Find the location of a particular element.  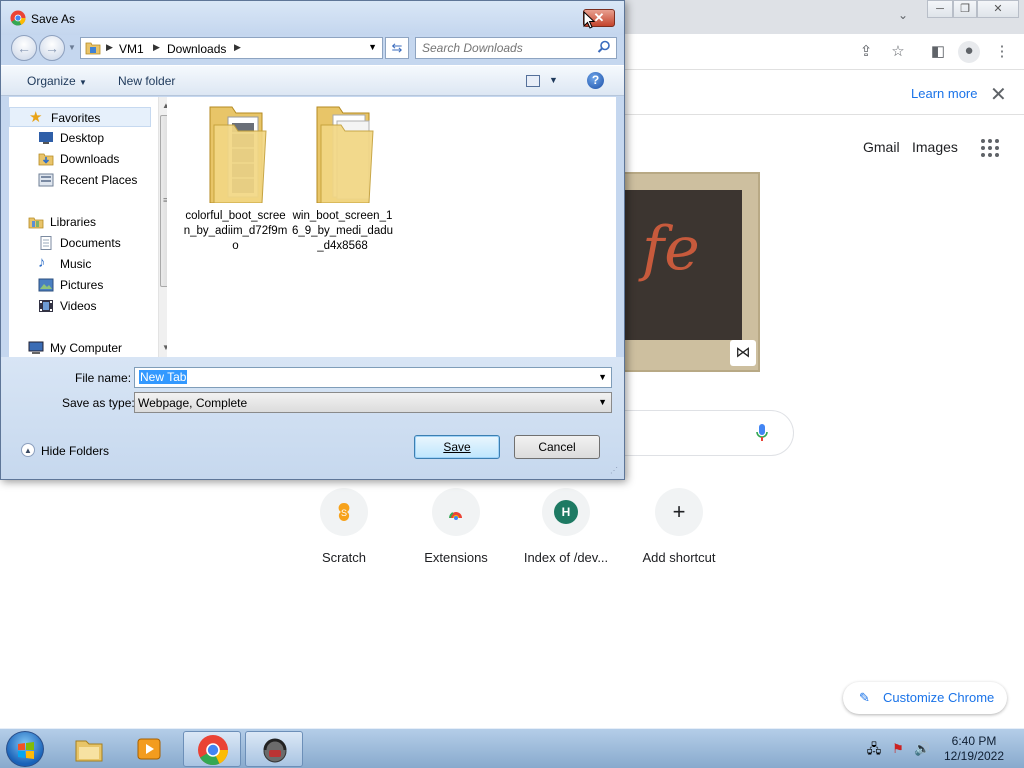

add-shortcut-tile: + Add shortcut is located at coordinates (679, 526).